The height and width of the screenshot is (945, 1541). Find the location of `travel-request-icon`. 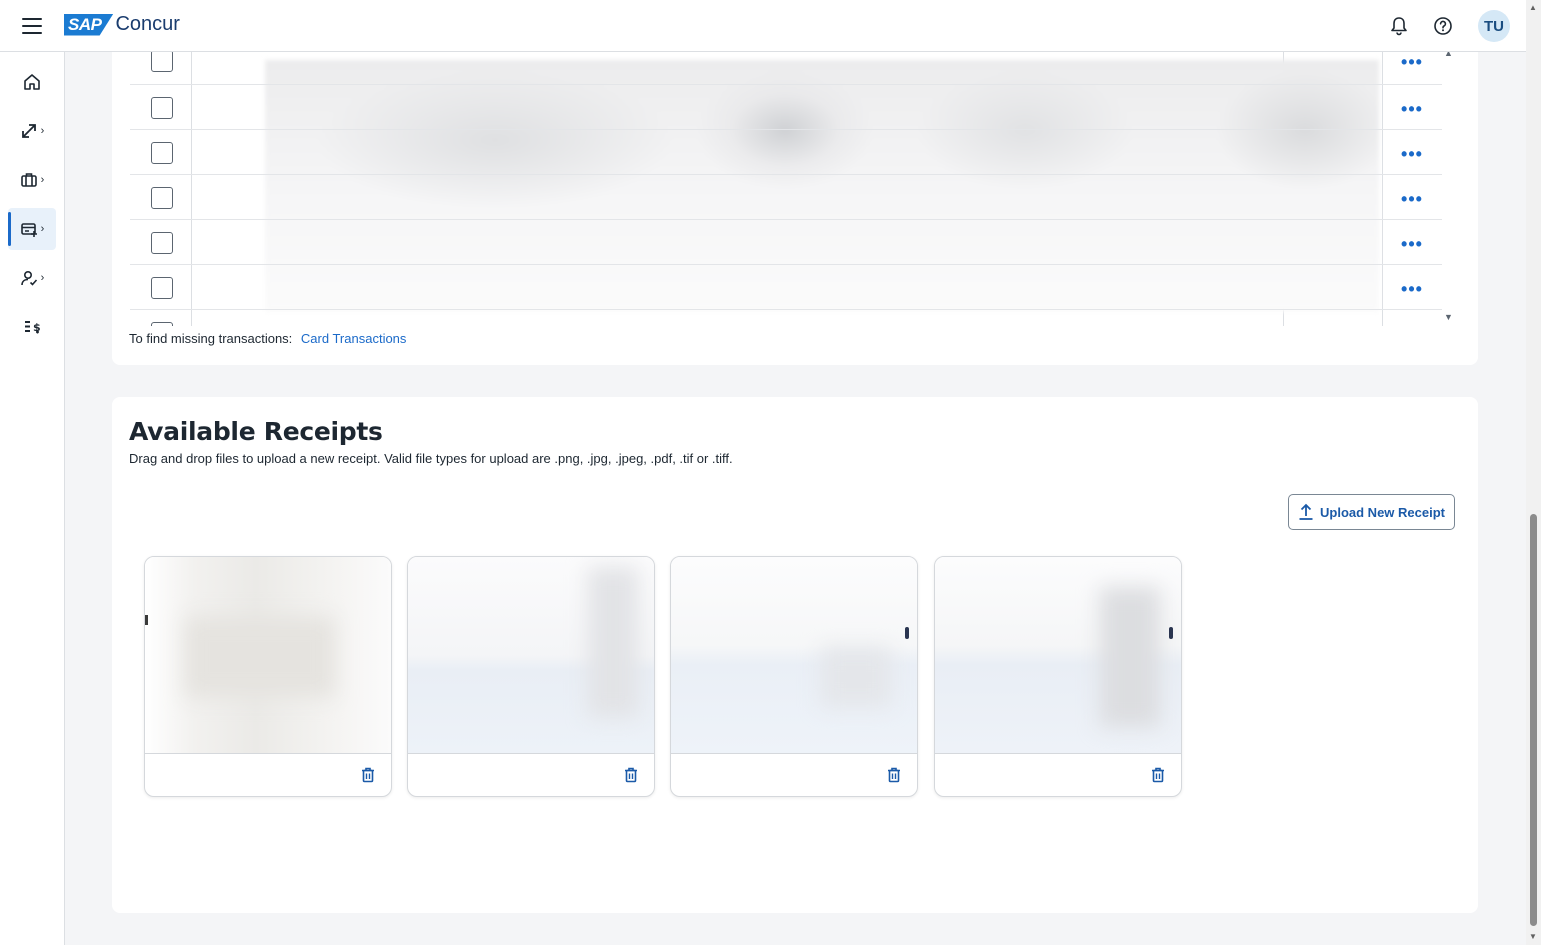

travel-request-icon is located at coordinates (28, 131).